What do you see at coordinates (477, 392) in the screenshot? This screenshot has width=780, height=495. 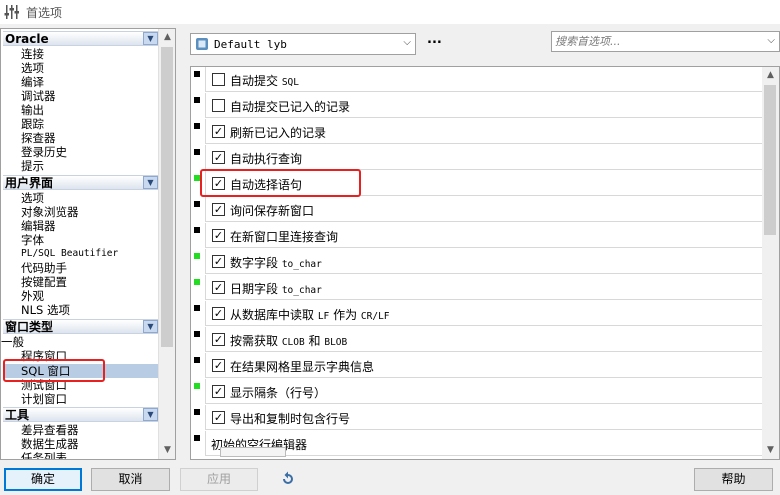 I see `option-row: ✓ 显示隔条（行号）` at bounding box center [477, 392].